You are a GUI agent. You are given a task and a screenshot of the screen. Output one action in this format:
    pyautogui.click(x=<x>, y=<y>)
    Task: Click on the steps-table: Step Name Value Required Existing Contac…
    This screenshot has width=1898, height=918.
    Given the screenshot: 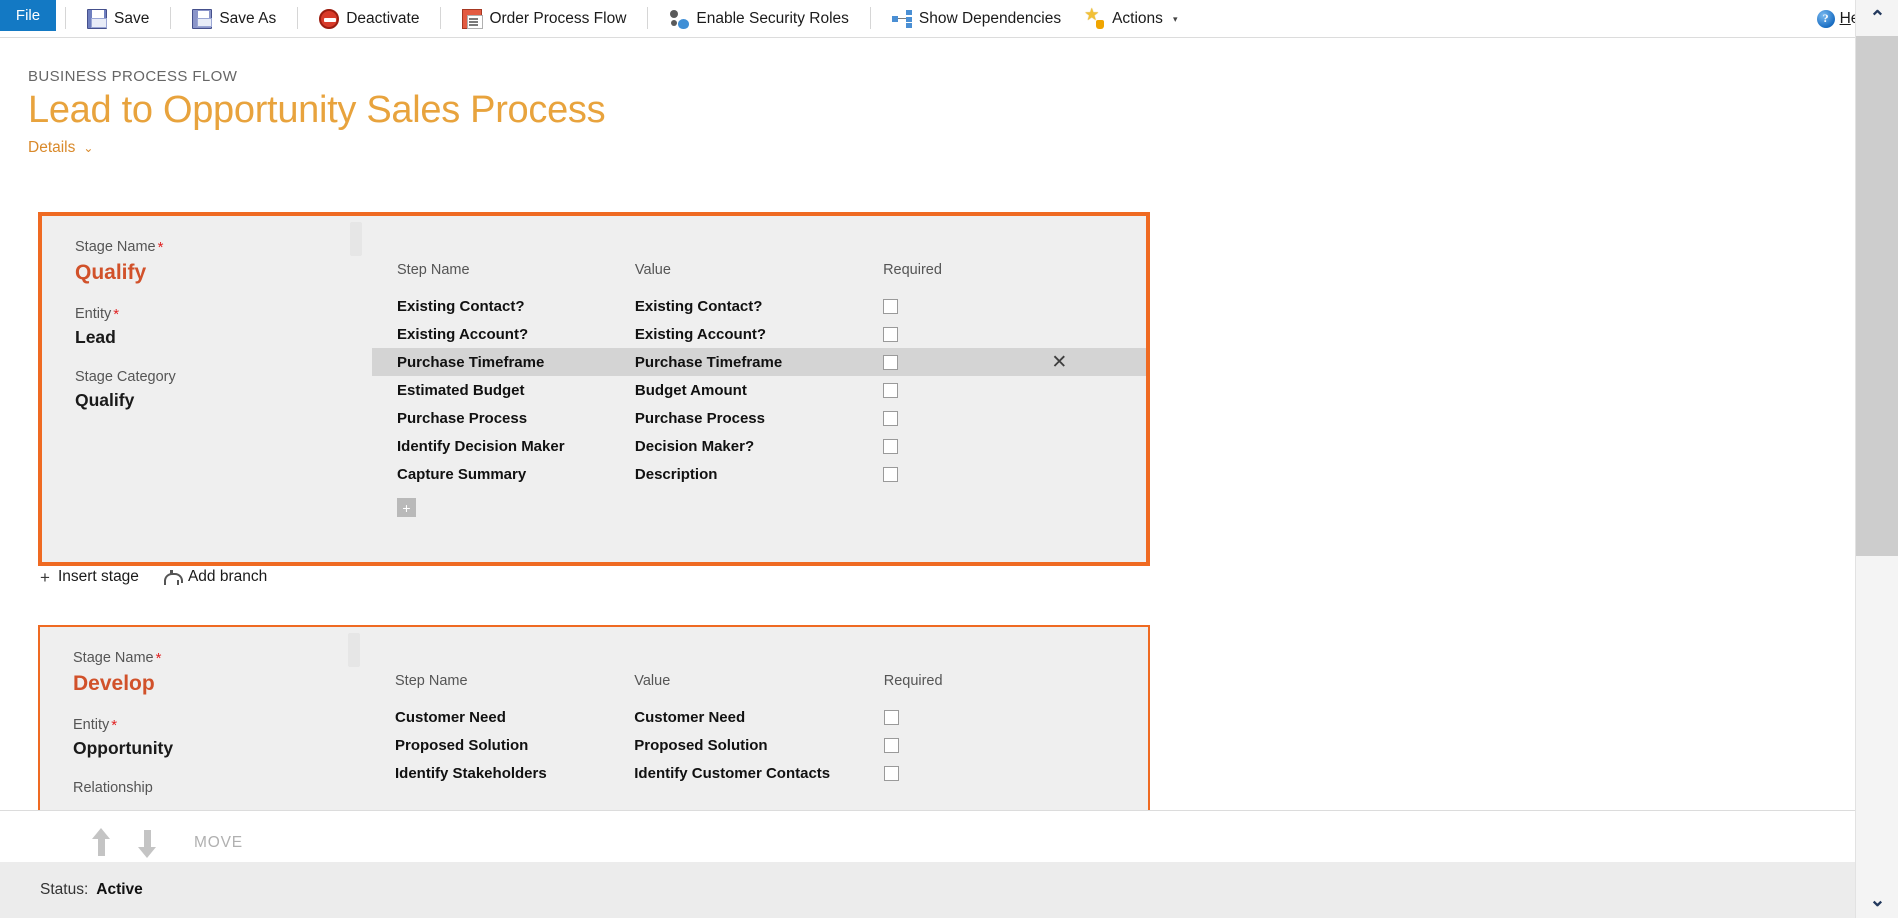 What is the action you would take?
    pyautogui.click(x=759, y=375)
    